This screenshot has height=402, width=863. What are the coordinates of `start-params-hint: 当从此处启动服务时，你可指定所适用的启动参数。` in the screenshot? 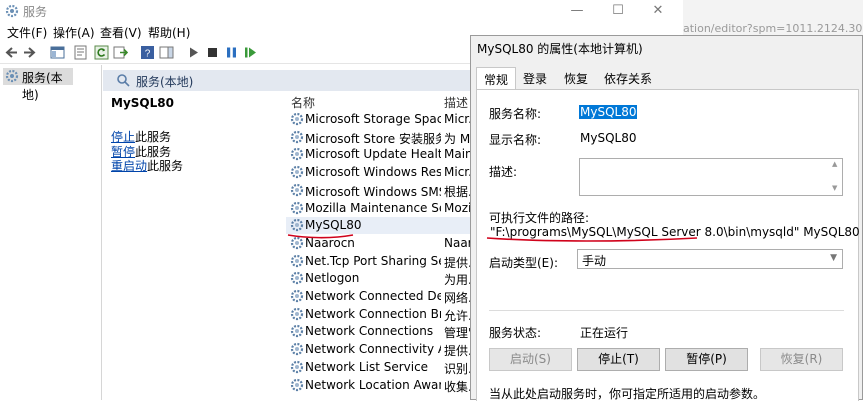 It's located at (627, 394).